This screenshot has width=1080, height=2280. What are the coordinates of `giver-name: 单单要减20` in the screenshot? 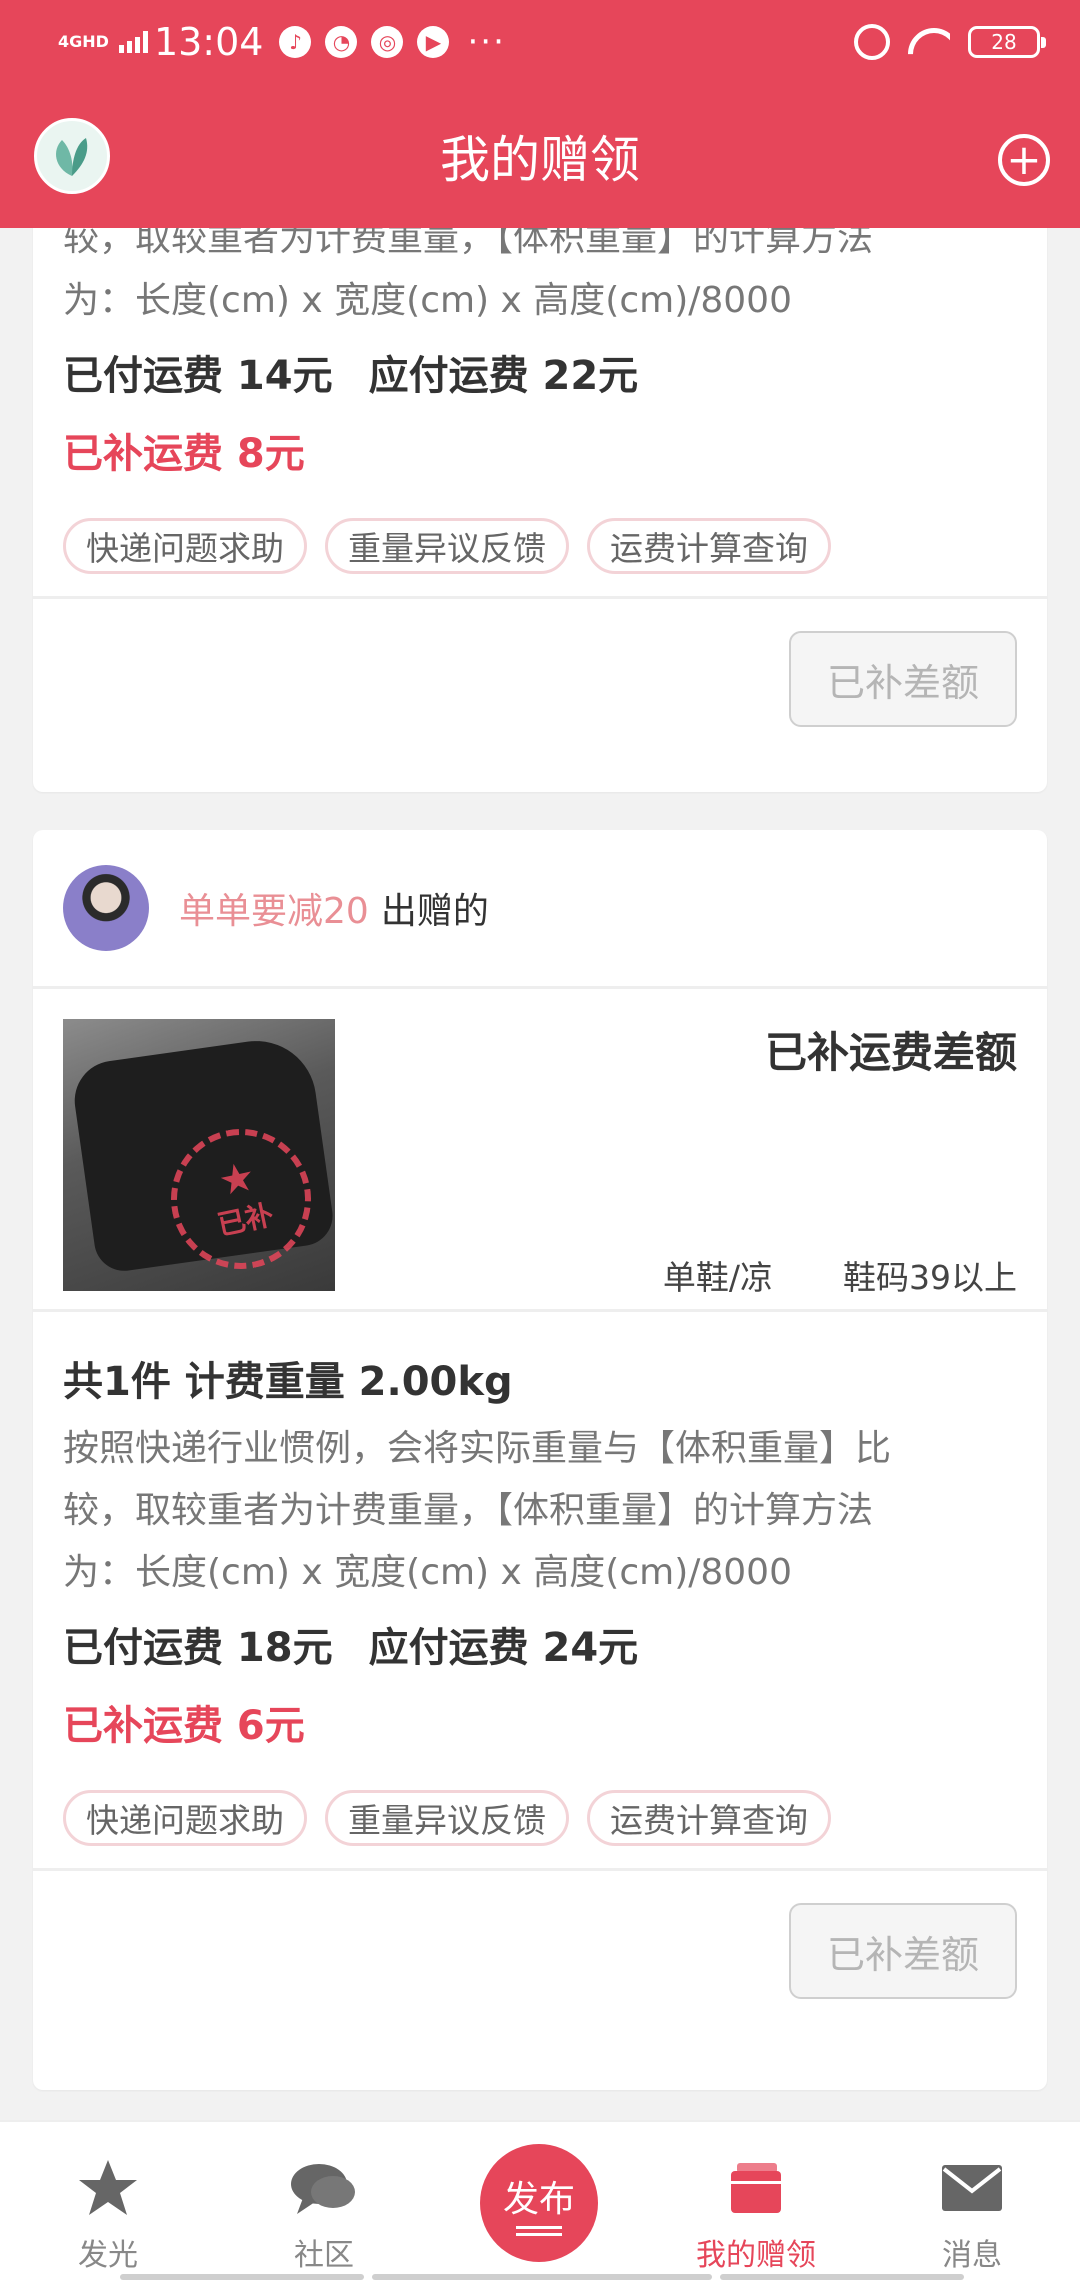 It's located at (274, 908).